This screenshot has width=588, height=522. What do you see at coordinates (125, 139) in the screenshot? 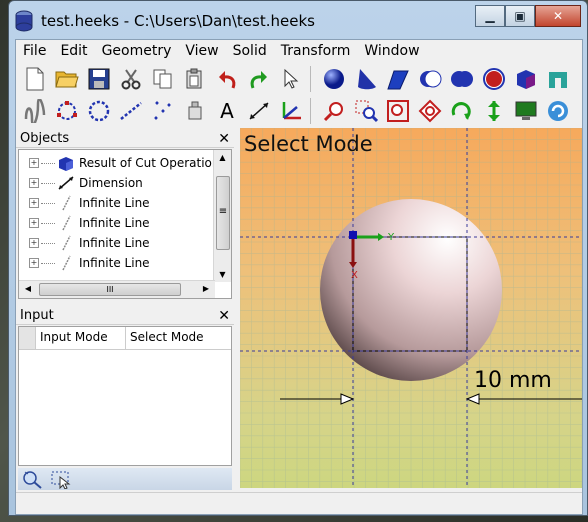
I see `objects-panel-header: Objects ✕` at bounding box center [125, 139].